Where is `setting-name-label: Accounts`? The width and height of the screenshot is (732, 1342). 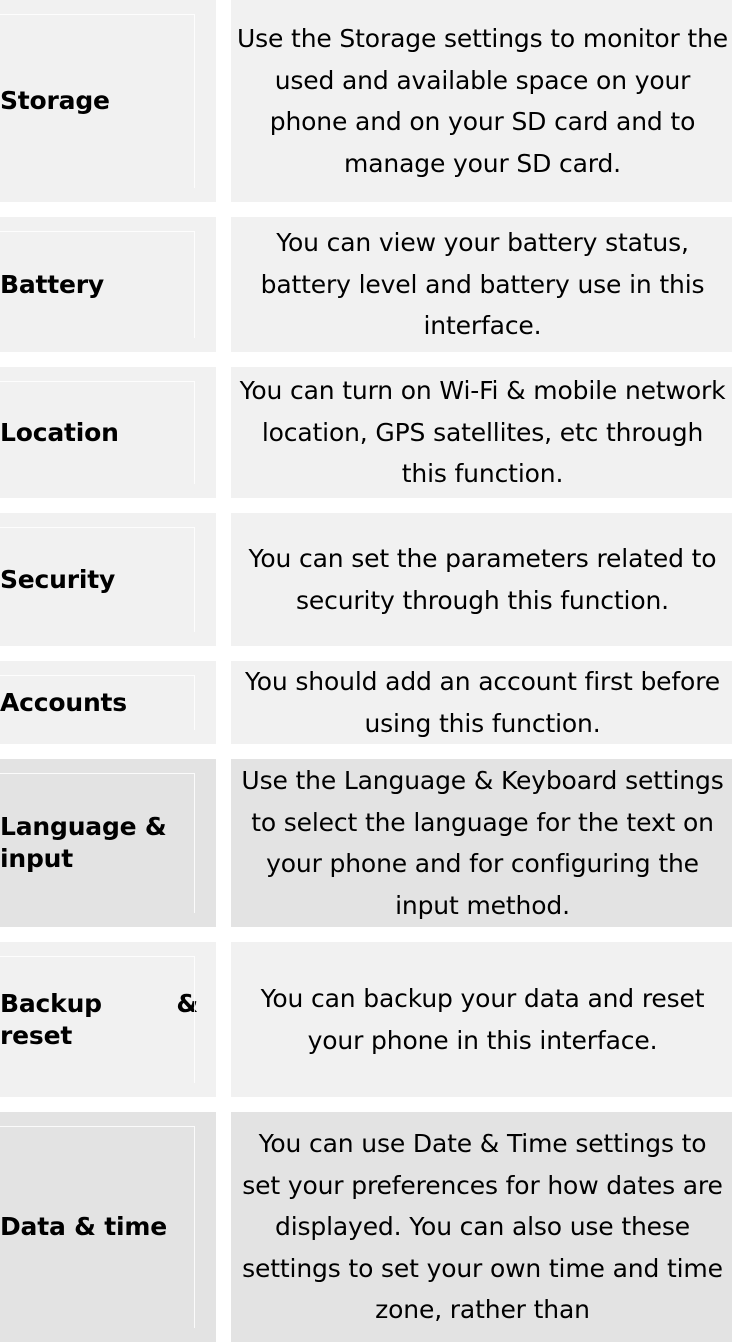 setting-name-label: Accounts is located at coordinates (63, 702).